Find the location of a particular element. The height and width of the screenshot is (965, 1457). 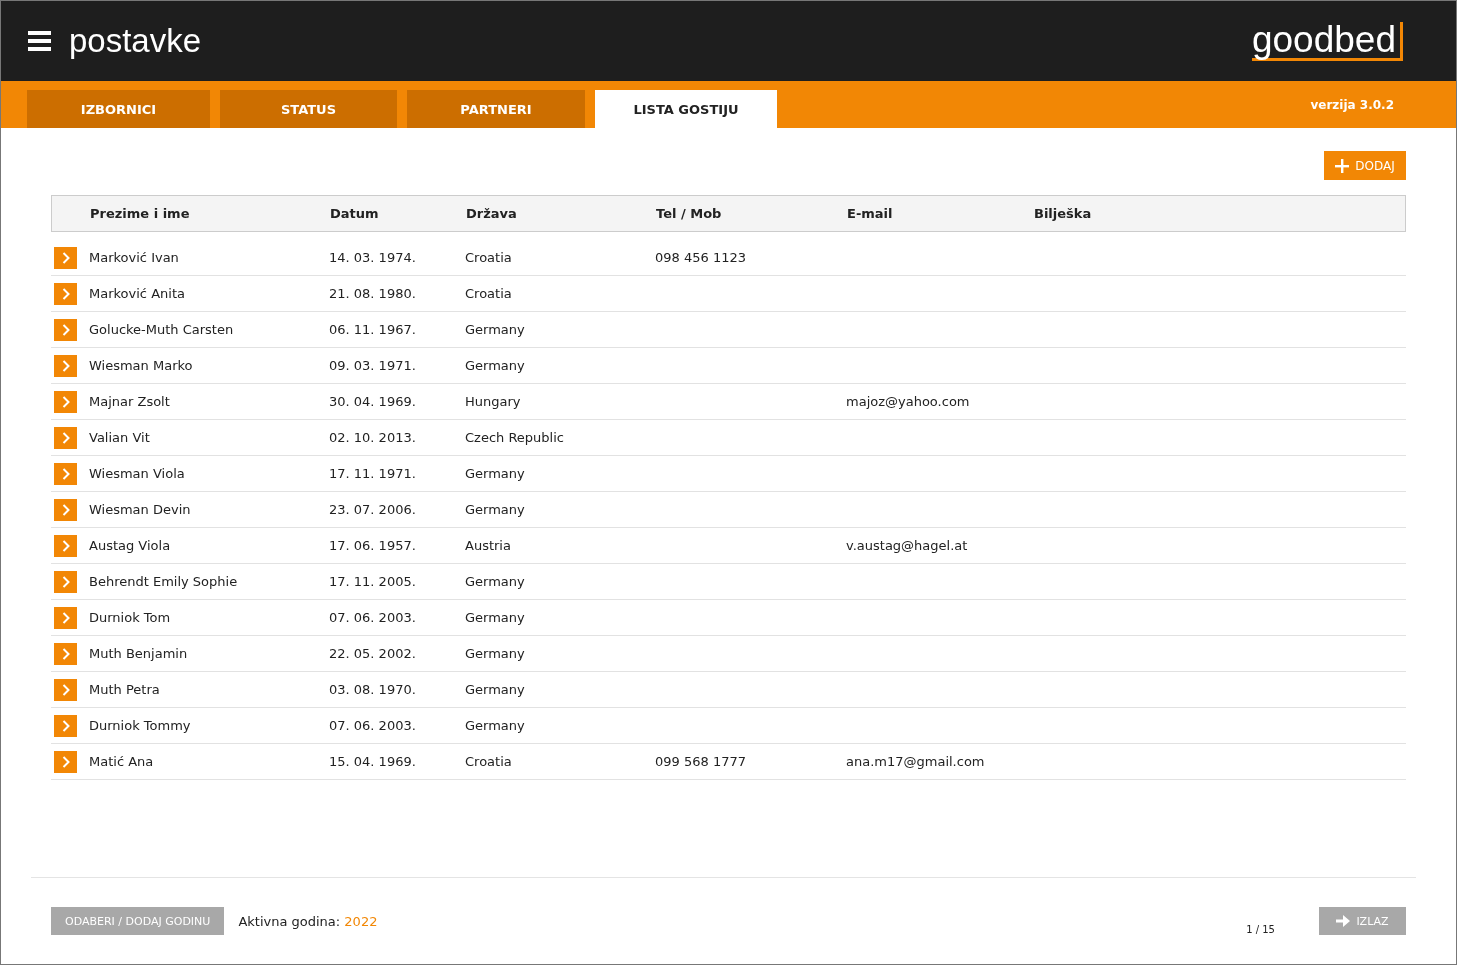

column-header: Bilješka is located at coordinates (1219, 213).